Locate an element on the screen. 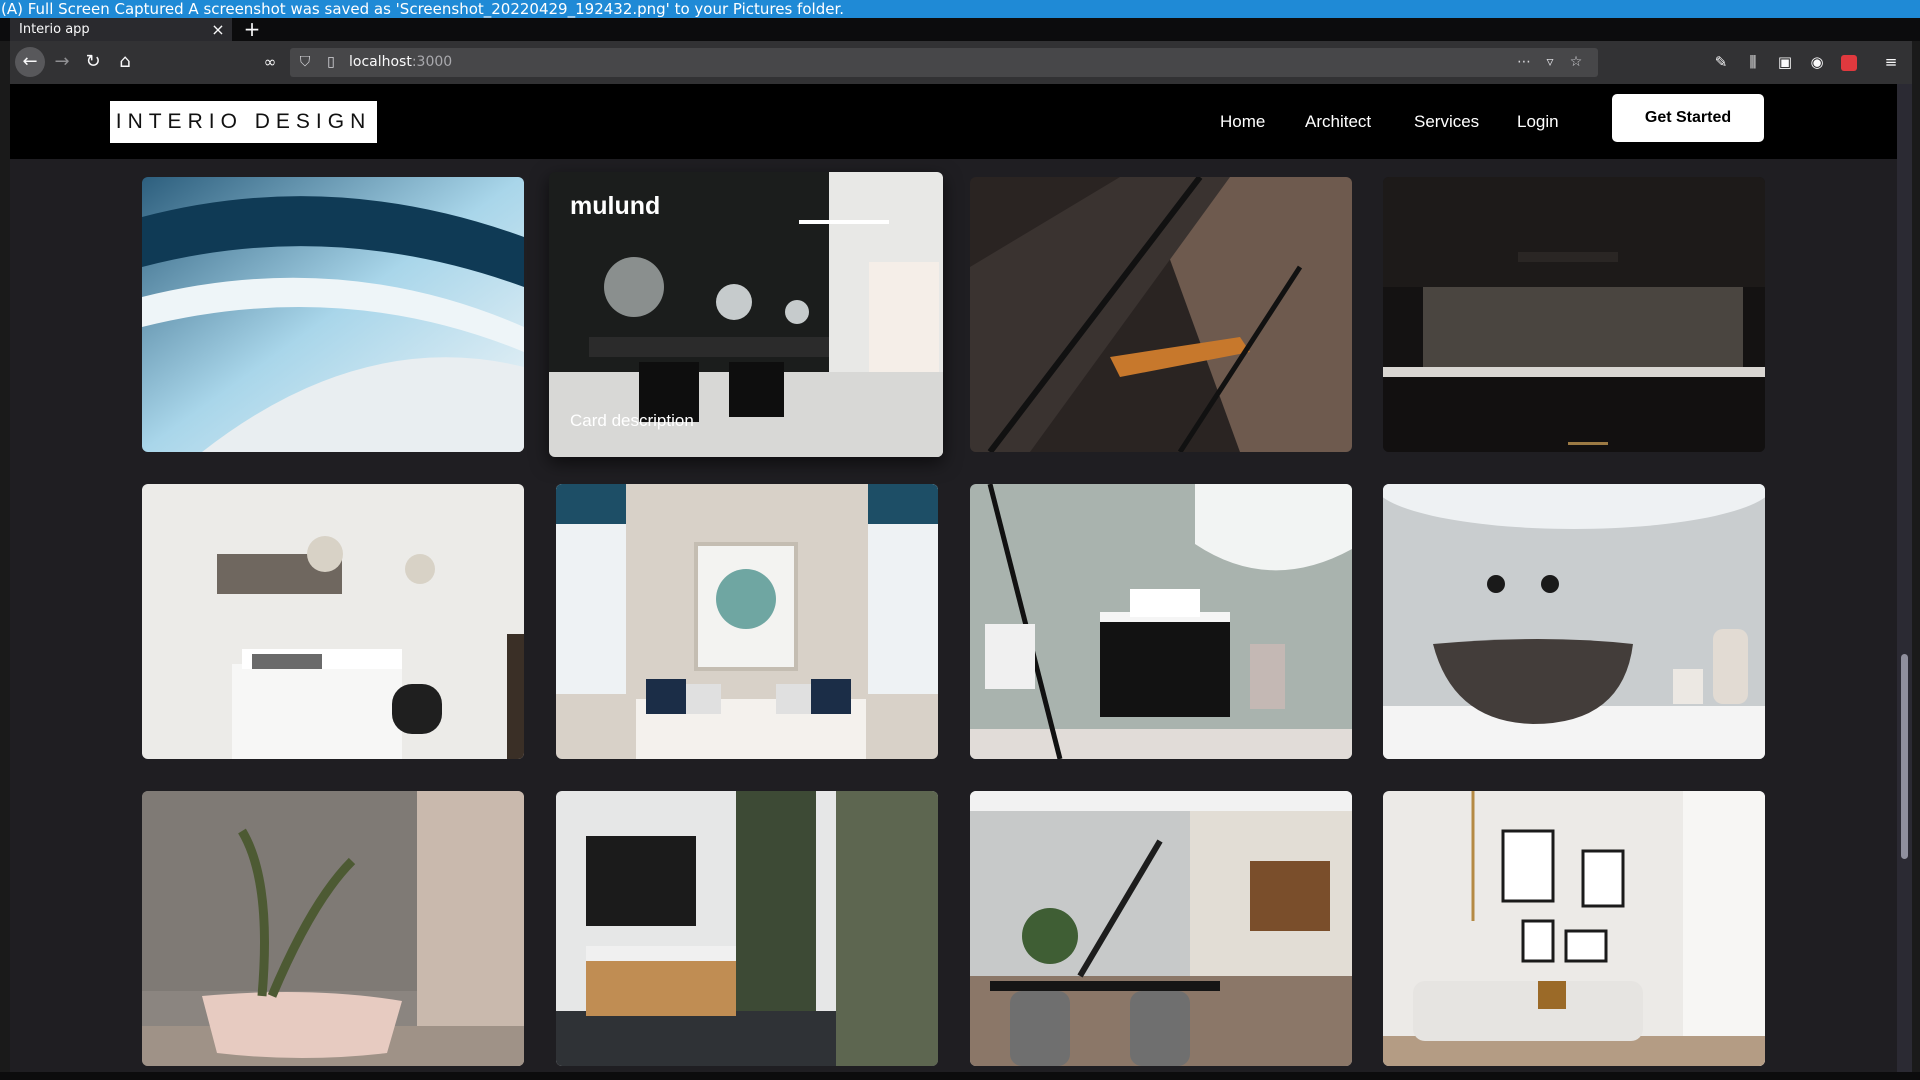 The width and height of the screenshot is (1920, 1080). white-kitchen-photo is located at coordinates (333, 621).